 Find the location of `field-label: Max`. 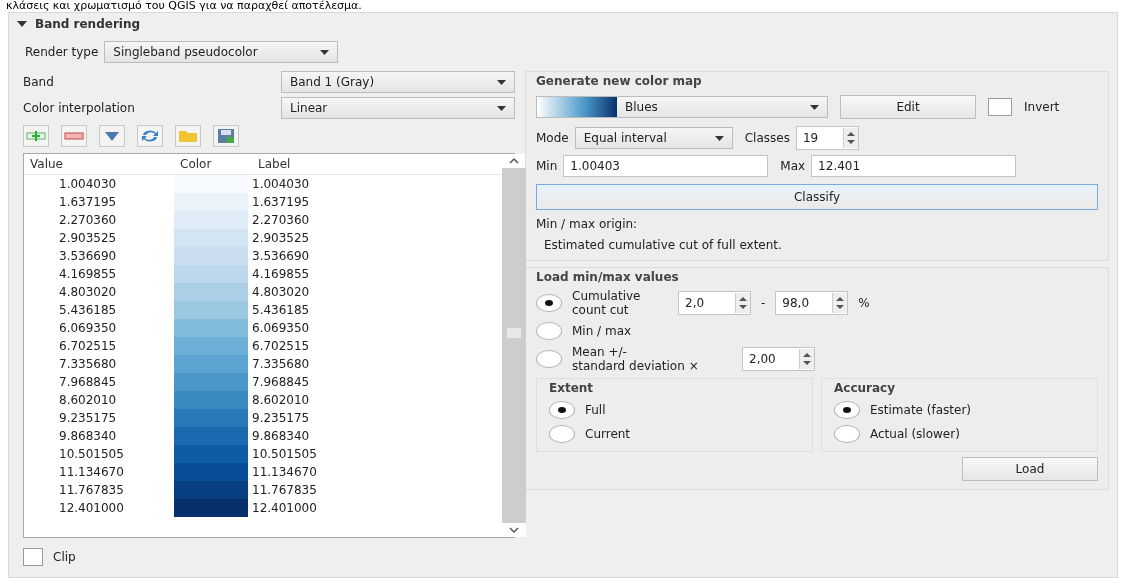

field-label: Max is located at coordinates (793, 166).